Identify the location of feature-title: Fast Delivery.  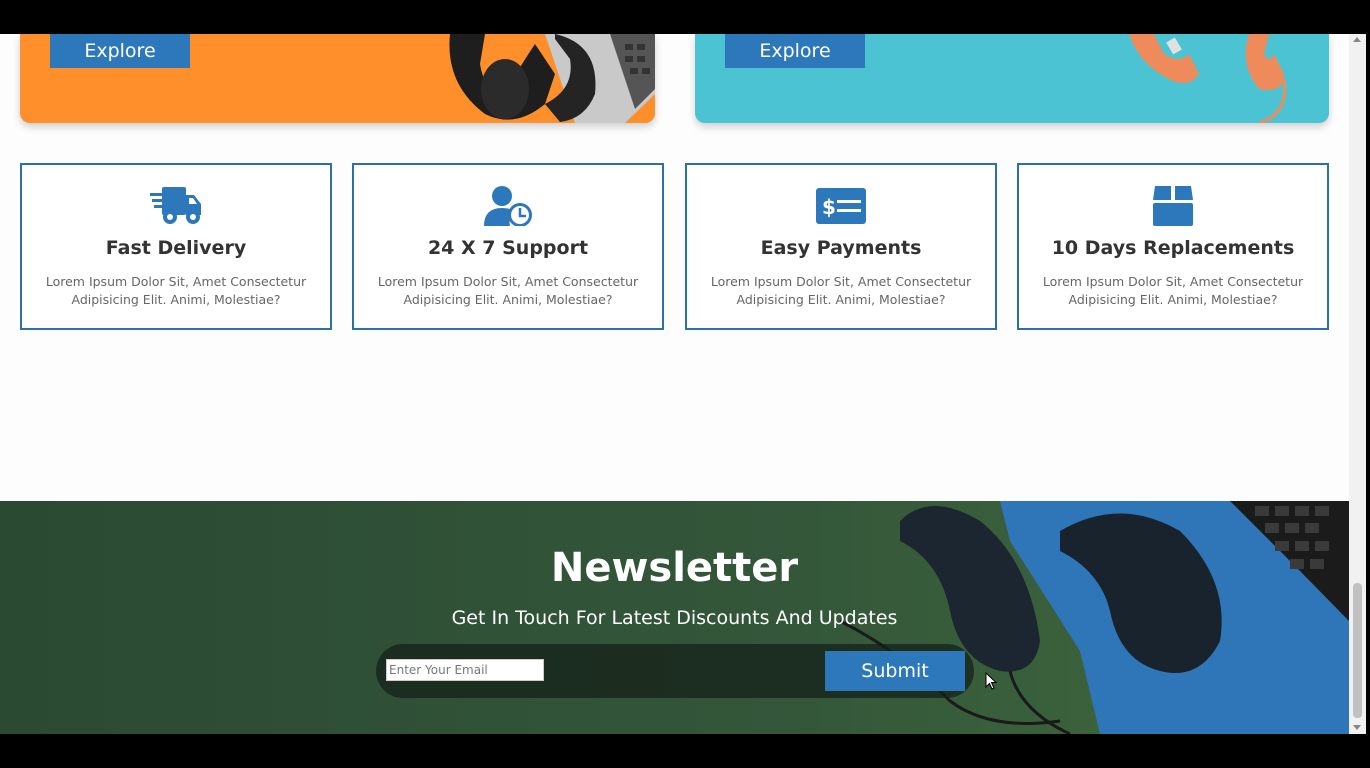
(176, 248).